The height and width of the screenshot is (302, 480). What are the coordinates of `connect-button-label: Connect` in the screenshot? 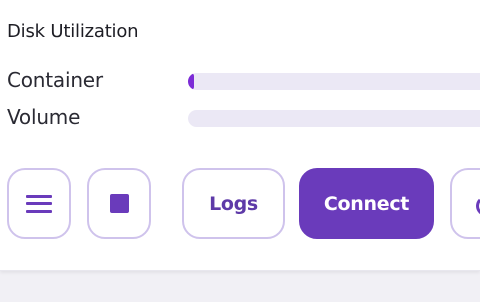 It's located at (366, 203).